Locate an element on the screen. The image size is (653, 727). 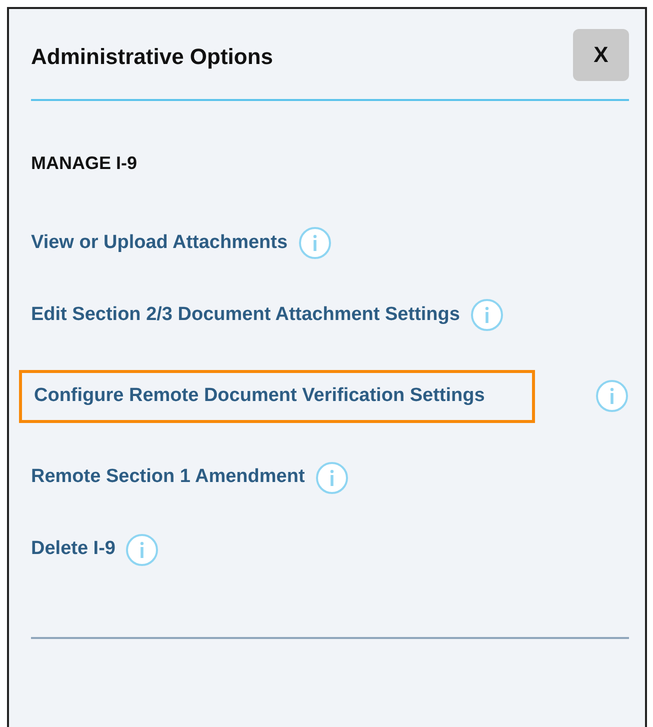
option-link: Delete I-9 is located at coordinates (73, 549).